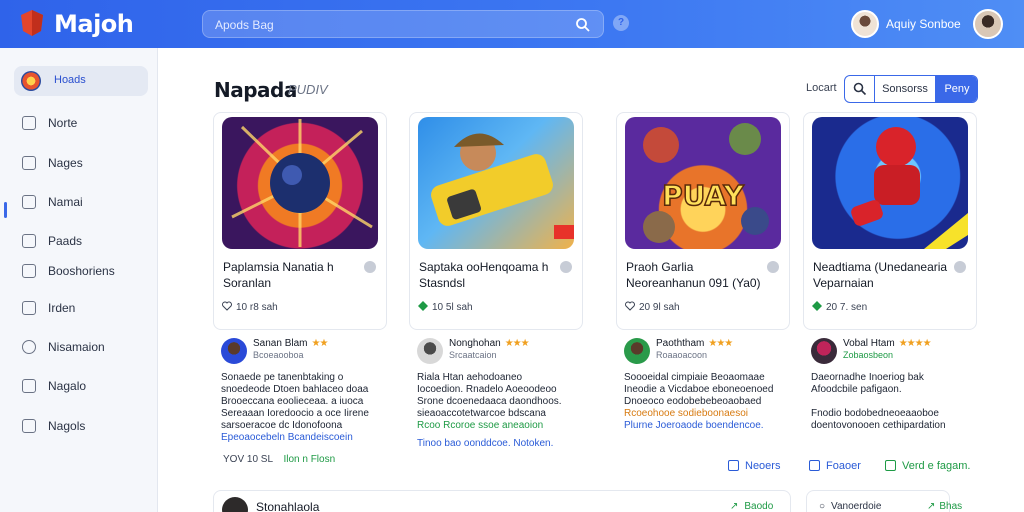  What do you see at coordinates (29, 202) in the screenshot?
I see `doc-icon` at bounding box center [29, 202].